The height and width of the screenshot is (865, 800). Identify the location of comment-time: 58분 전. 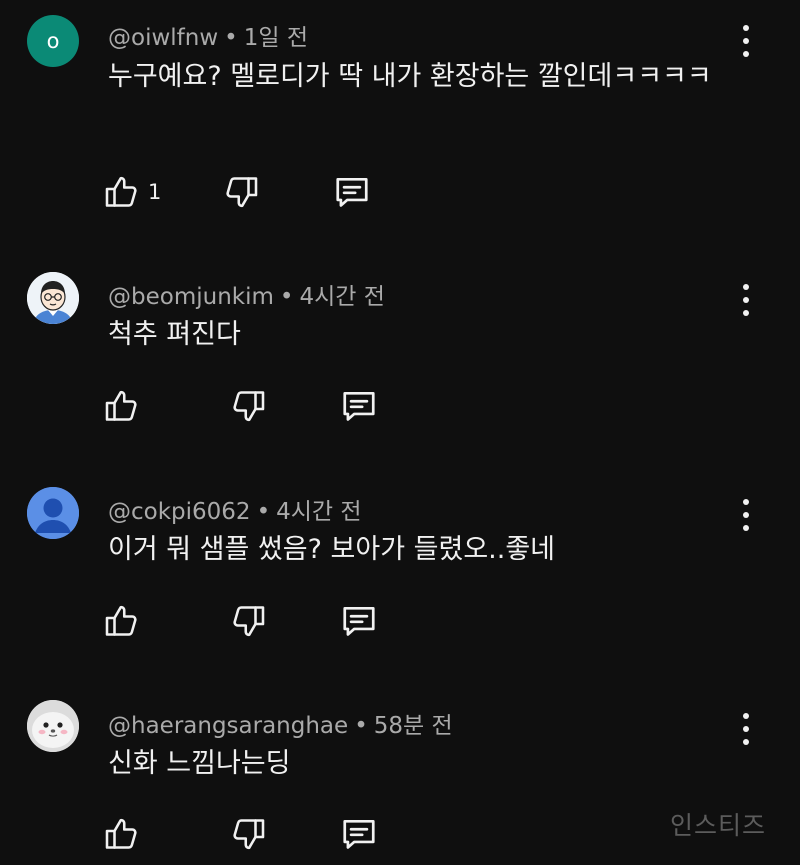
(413, 726).